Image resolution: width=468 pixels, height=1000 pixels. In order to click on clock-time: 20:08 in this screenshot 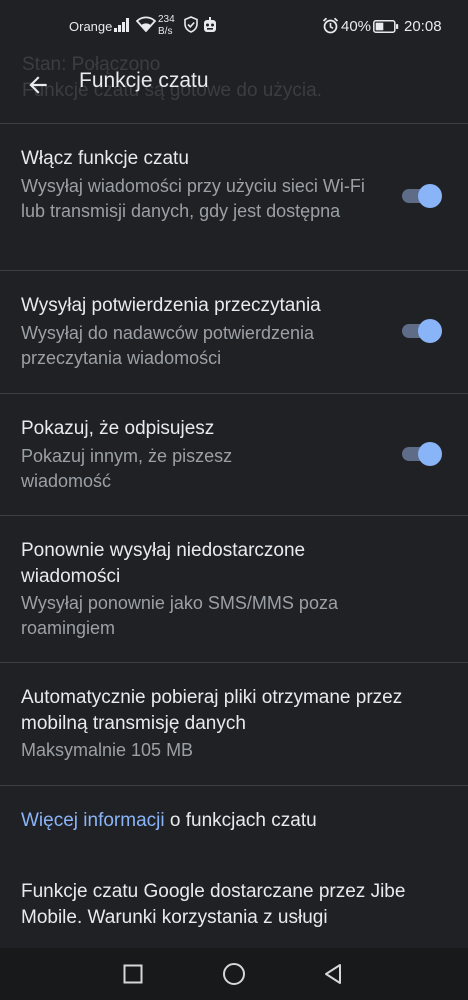, I will do `click(423, 26)`.